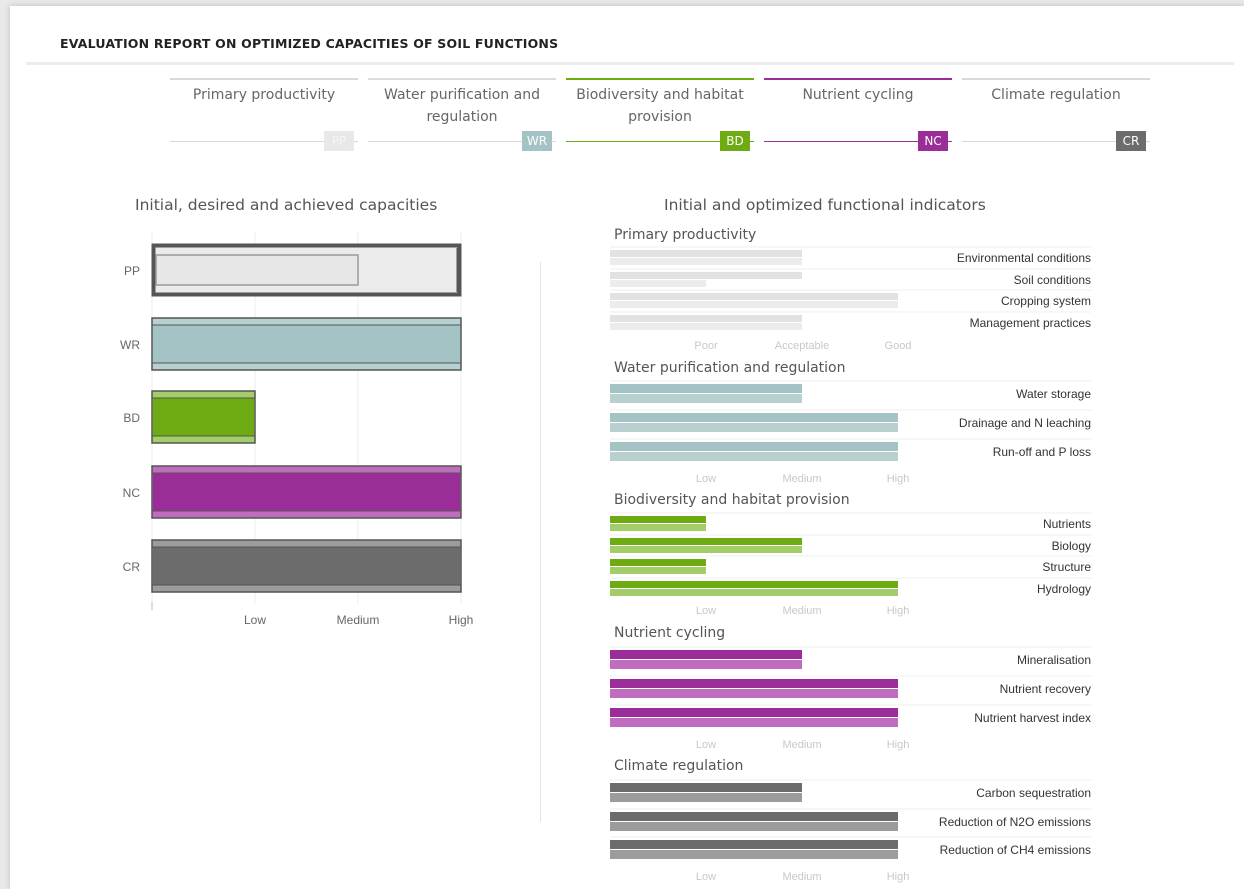  Describe the element at coordinates (461, 620) in the screenshot. I see `x-tick-label: High` at that location.